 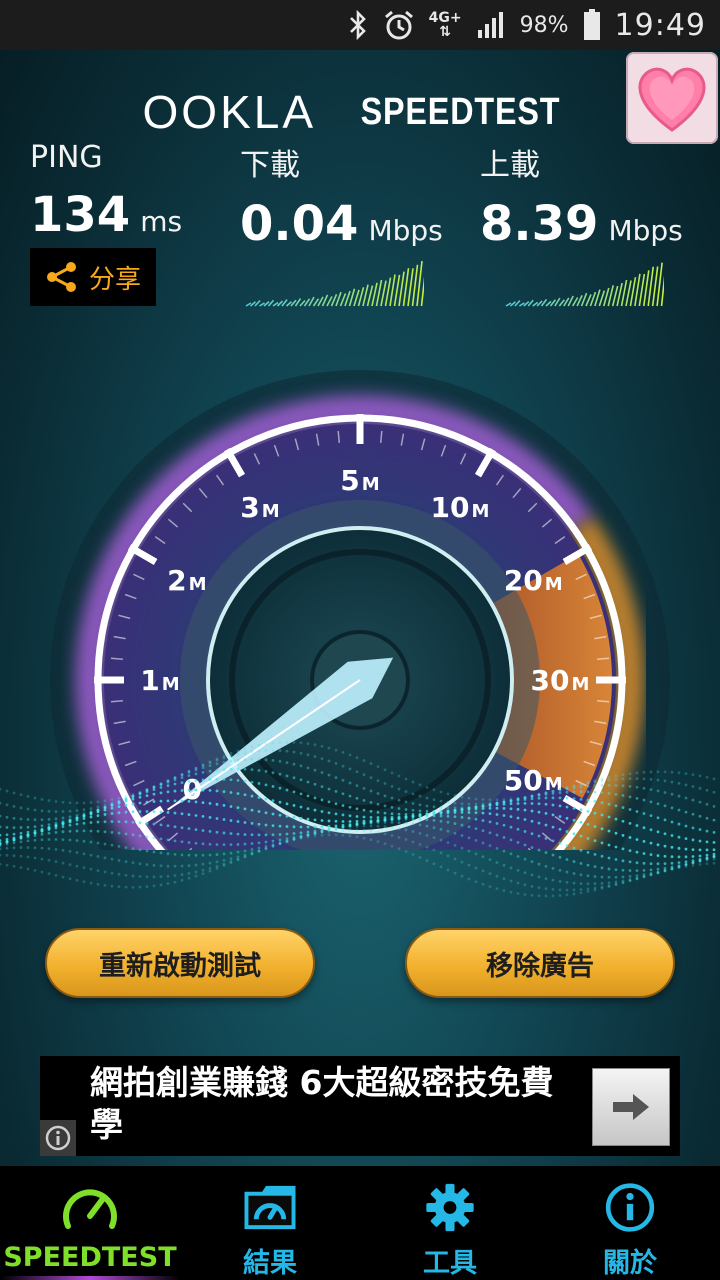 I want to click on gauge-minor-tick, so click(x=603, y=659).